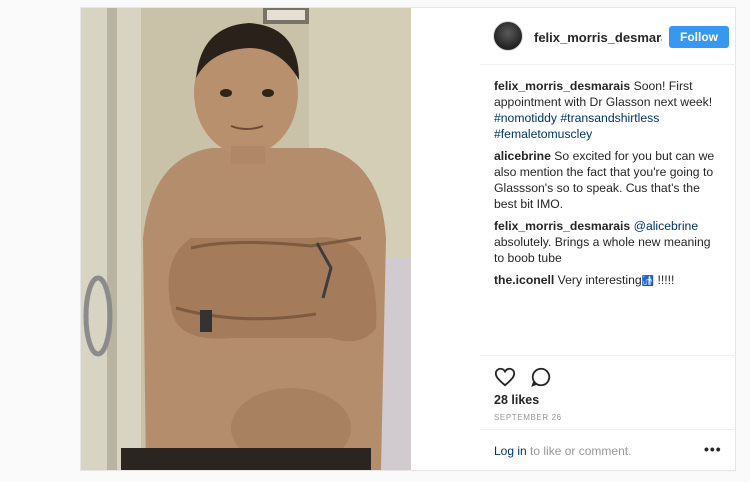 This screenshot has height=482, width=750. I want to click on hashtag-link: #femaletomuscley, so click(543, 134).